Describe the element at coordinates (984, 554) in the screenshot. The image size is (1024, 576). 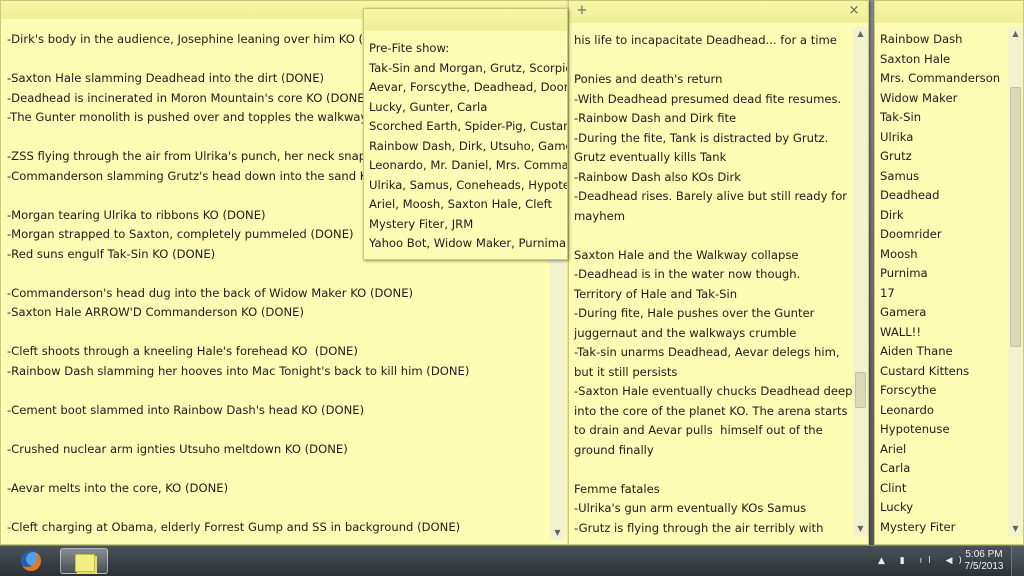
I see `clock-time: 5:06 PM` at that location.